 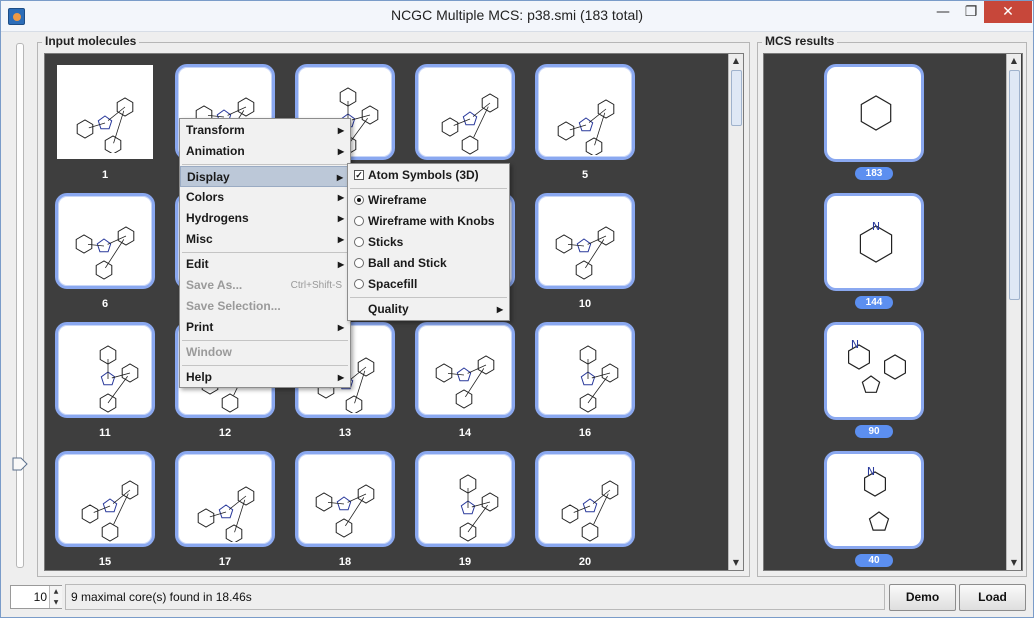 What do you see at coordinates (971, 12) in the screenshot?
I see `maximize-button: ❐` at bounding box center [971, 12].